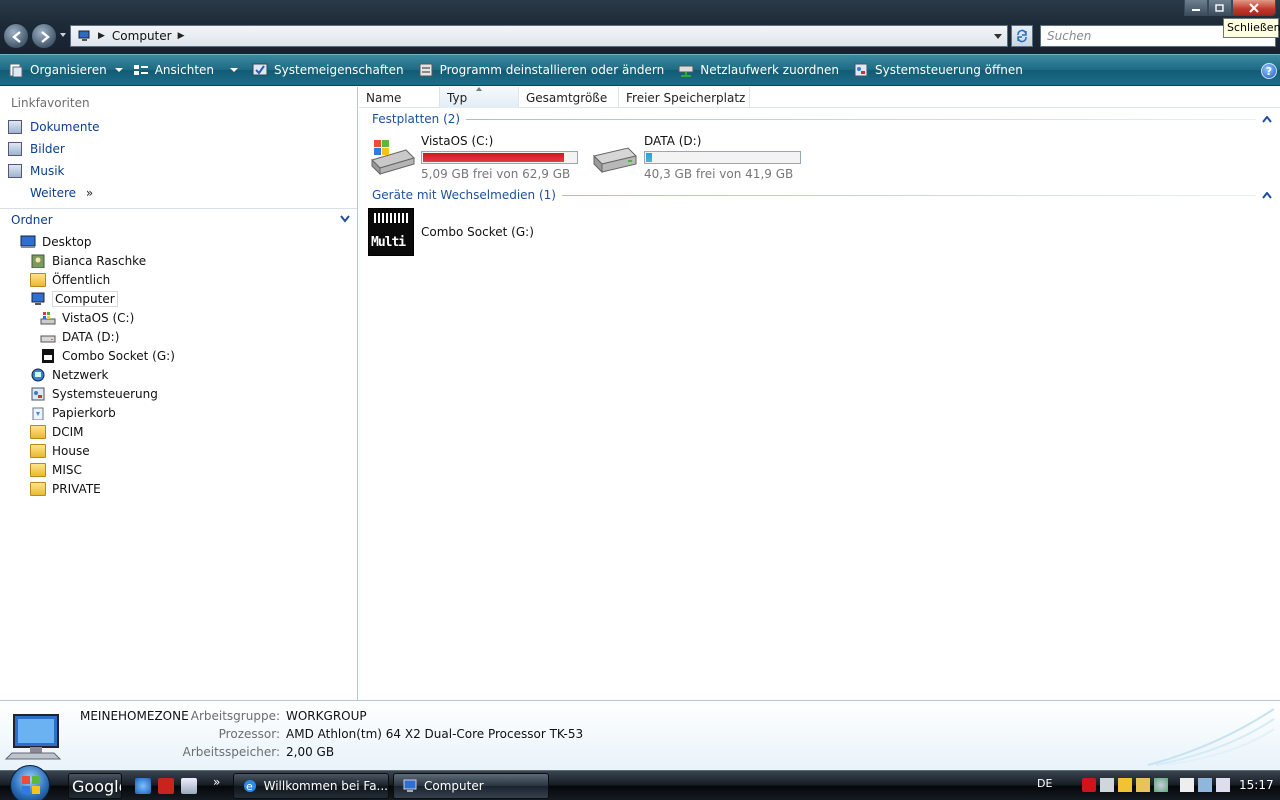 Image resolution: width=1280 pixels, height=800 pixels. What do you see at coordinates (1044, 783) in the screenshot?
I see `language-indicator: DE` at bounding box center [1044, 783].